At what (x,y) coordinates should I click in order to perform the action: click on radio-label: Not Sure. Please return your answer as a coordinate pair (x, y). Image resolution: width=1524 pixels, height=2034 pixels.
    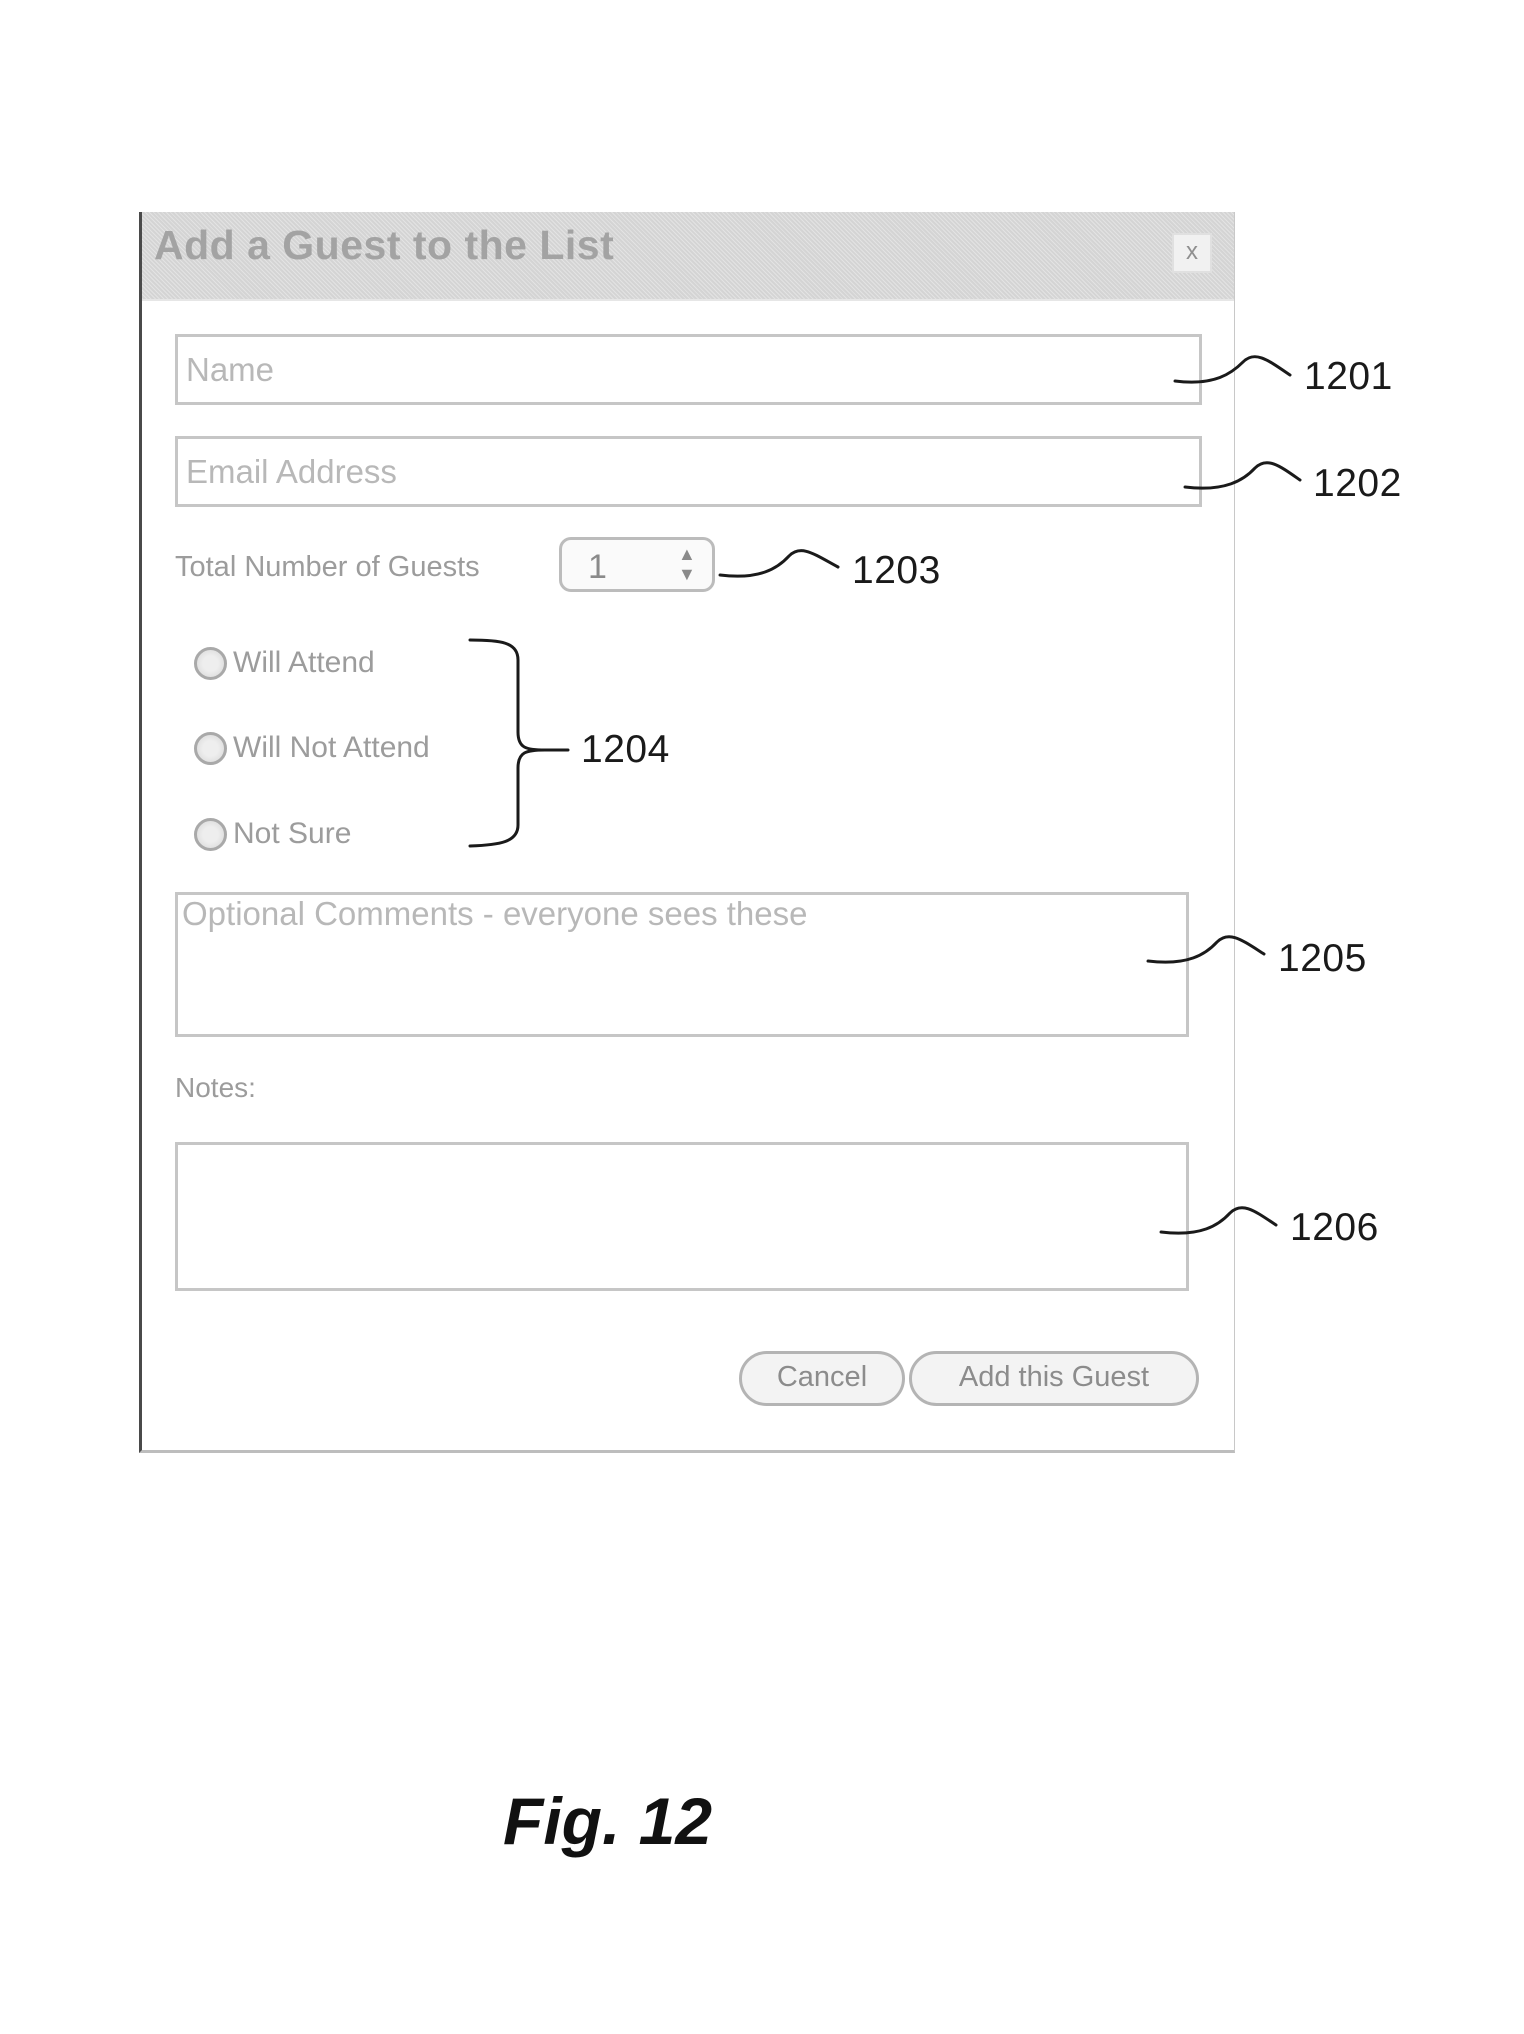
    Looking at the image, I should click on (292, 834).